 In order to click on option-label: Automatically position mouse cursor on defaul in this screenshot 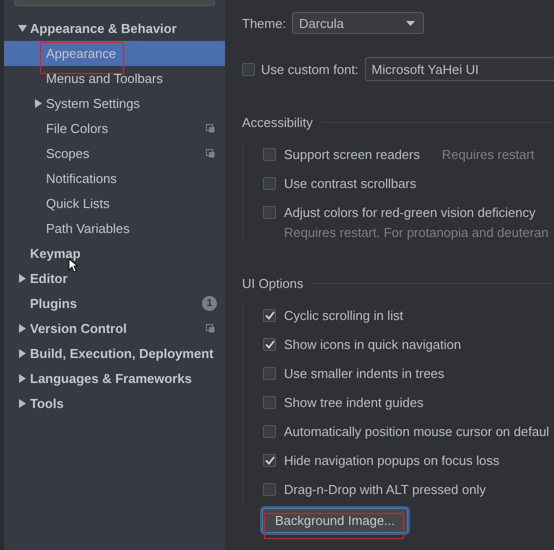, I will do `click(417, 431)`.